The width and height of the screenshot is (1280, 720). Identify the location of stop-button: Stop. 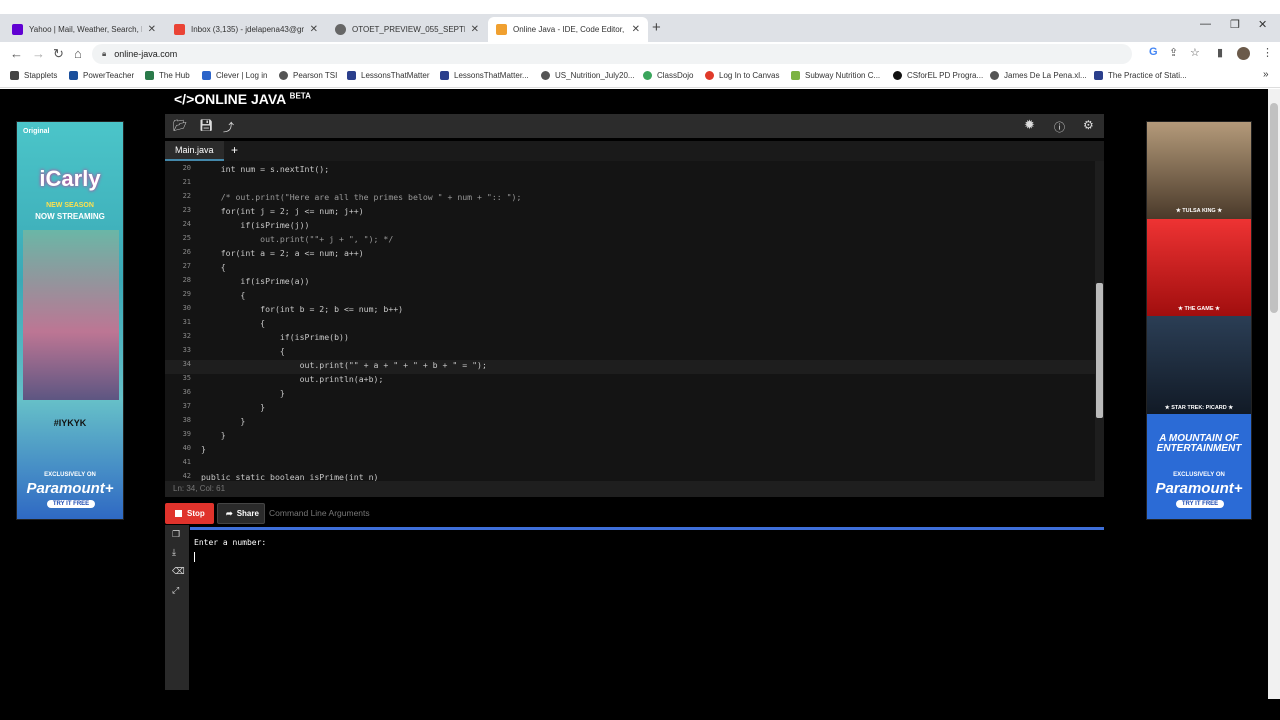
(189, 513).